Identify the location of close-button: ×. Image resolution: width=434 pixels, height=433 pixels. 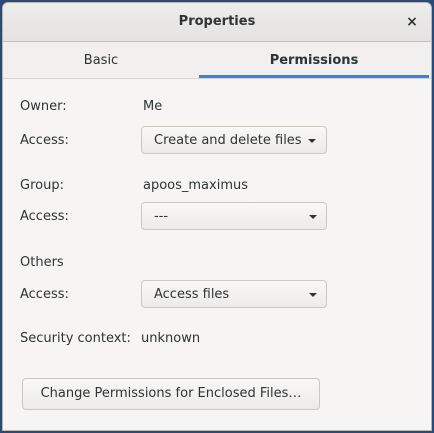
(412, 22).